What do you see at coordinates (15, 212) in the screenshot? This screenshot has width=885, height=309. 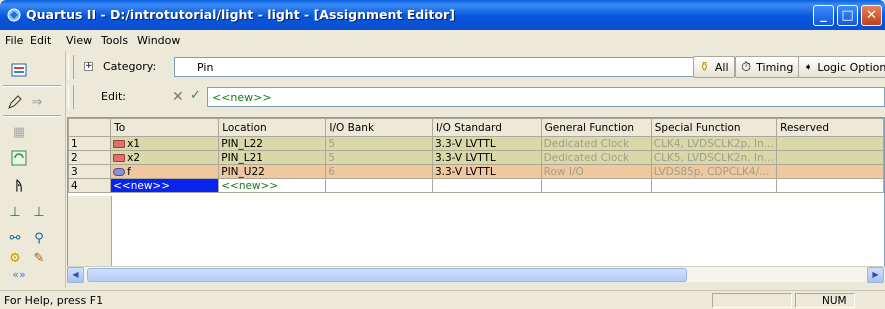 I see `node-finder-icon: ⊥` at bounding box center [15, 212].